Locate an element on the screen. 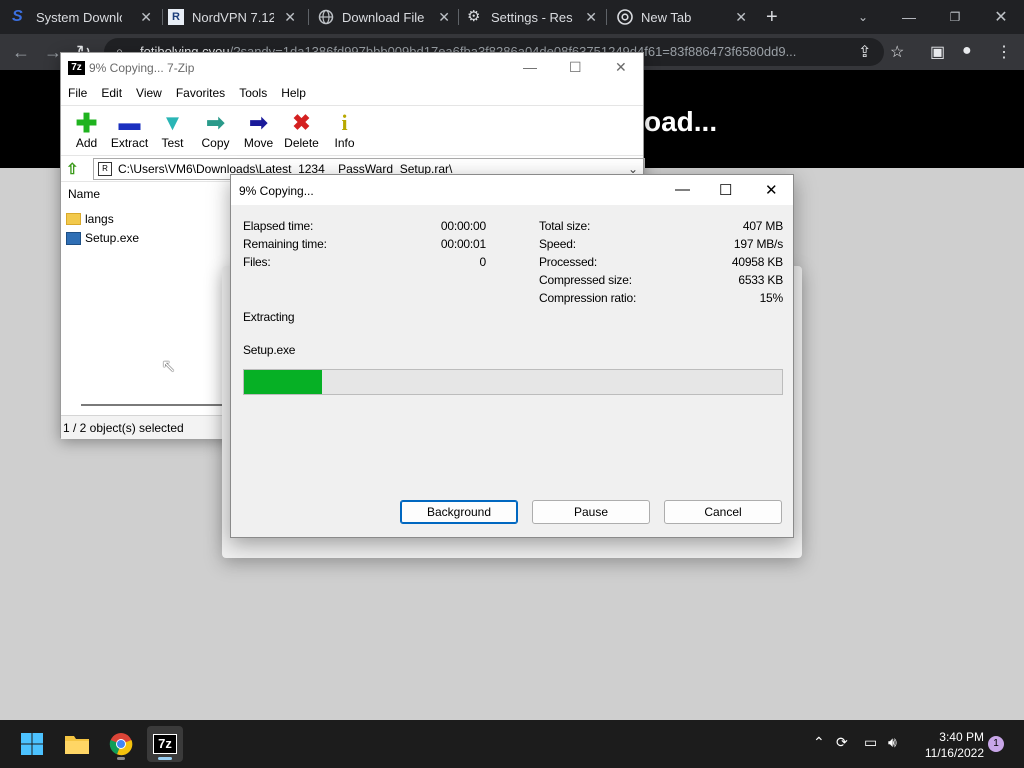 Image resolution: width=1024 pixels, height=768 pixels. list-item: Setup.exe is located at coordinates (102, 238).